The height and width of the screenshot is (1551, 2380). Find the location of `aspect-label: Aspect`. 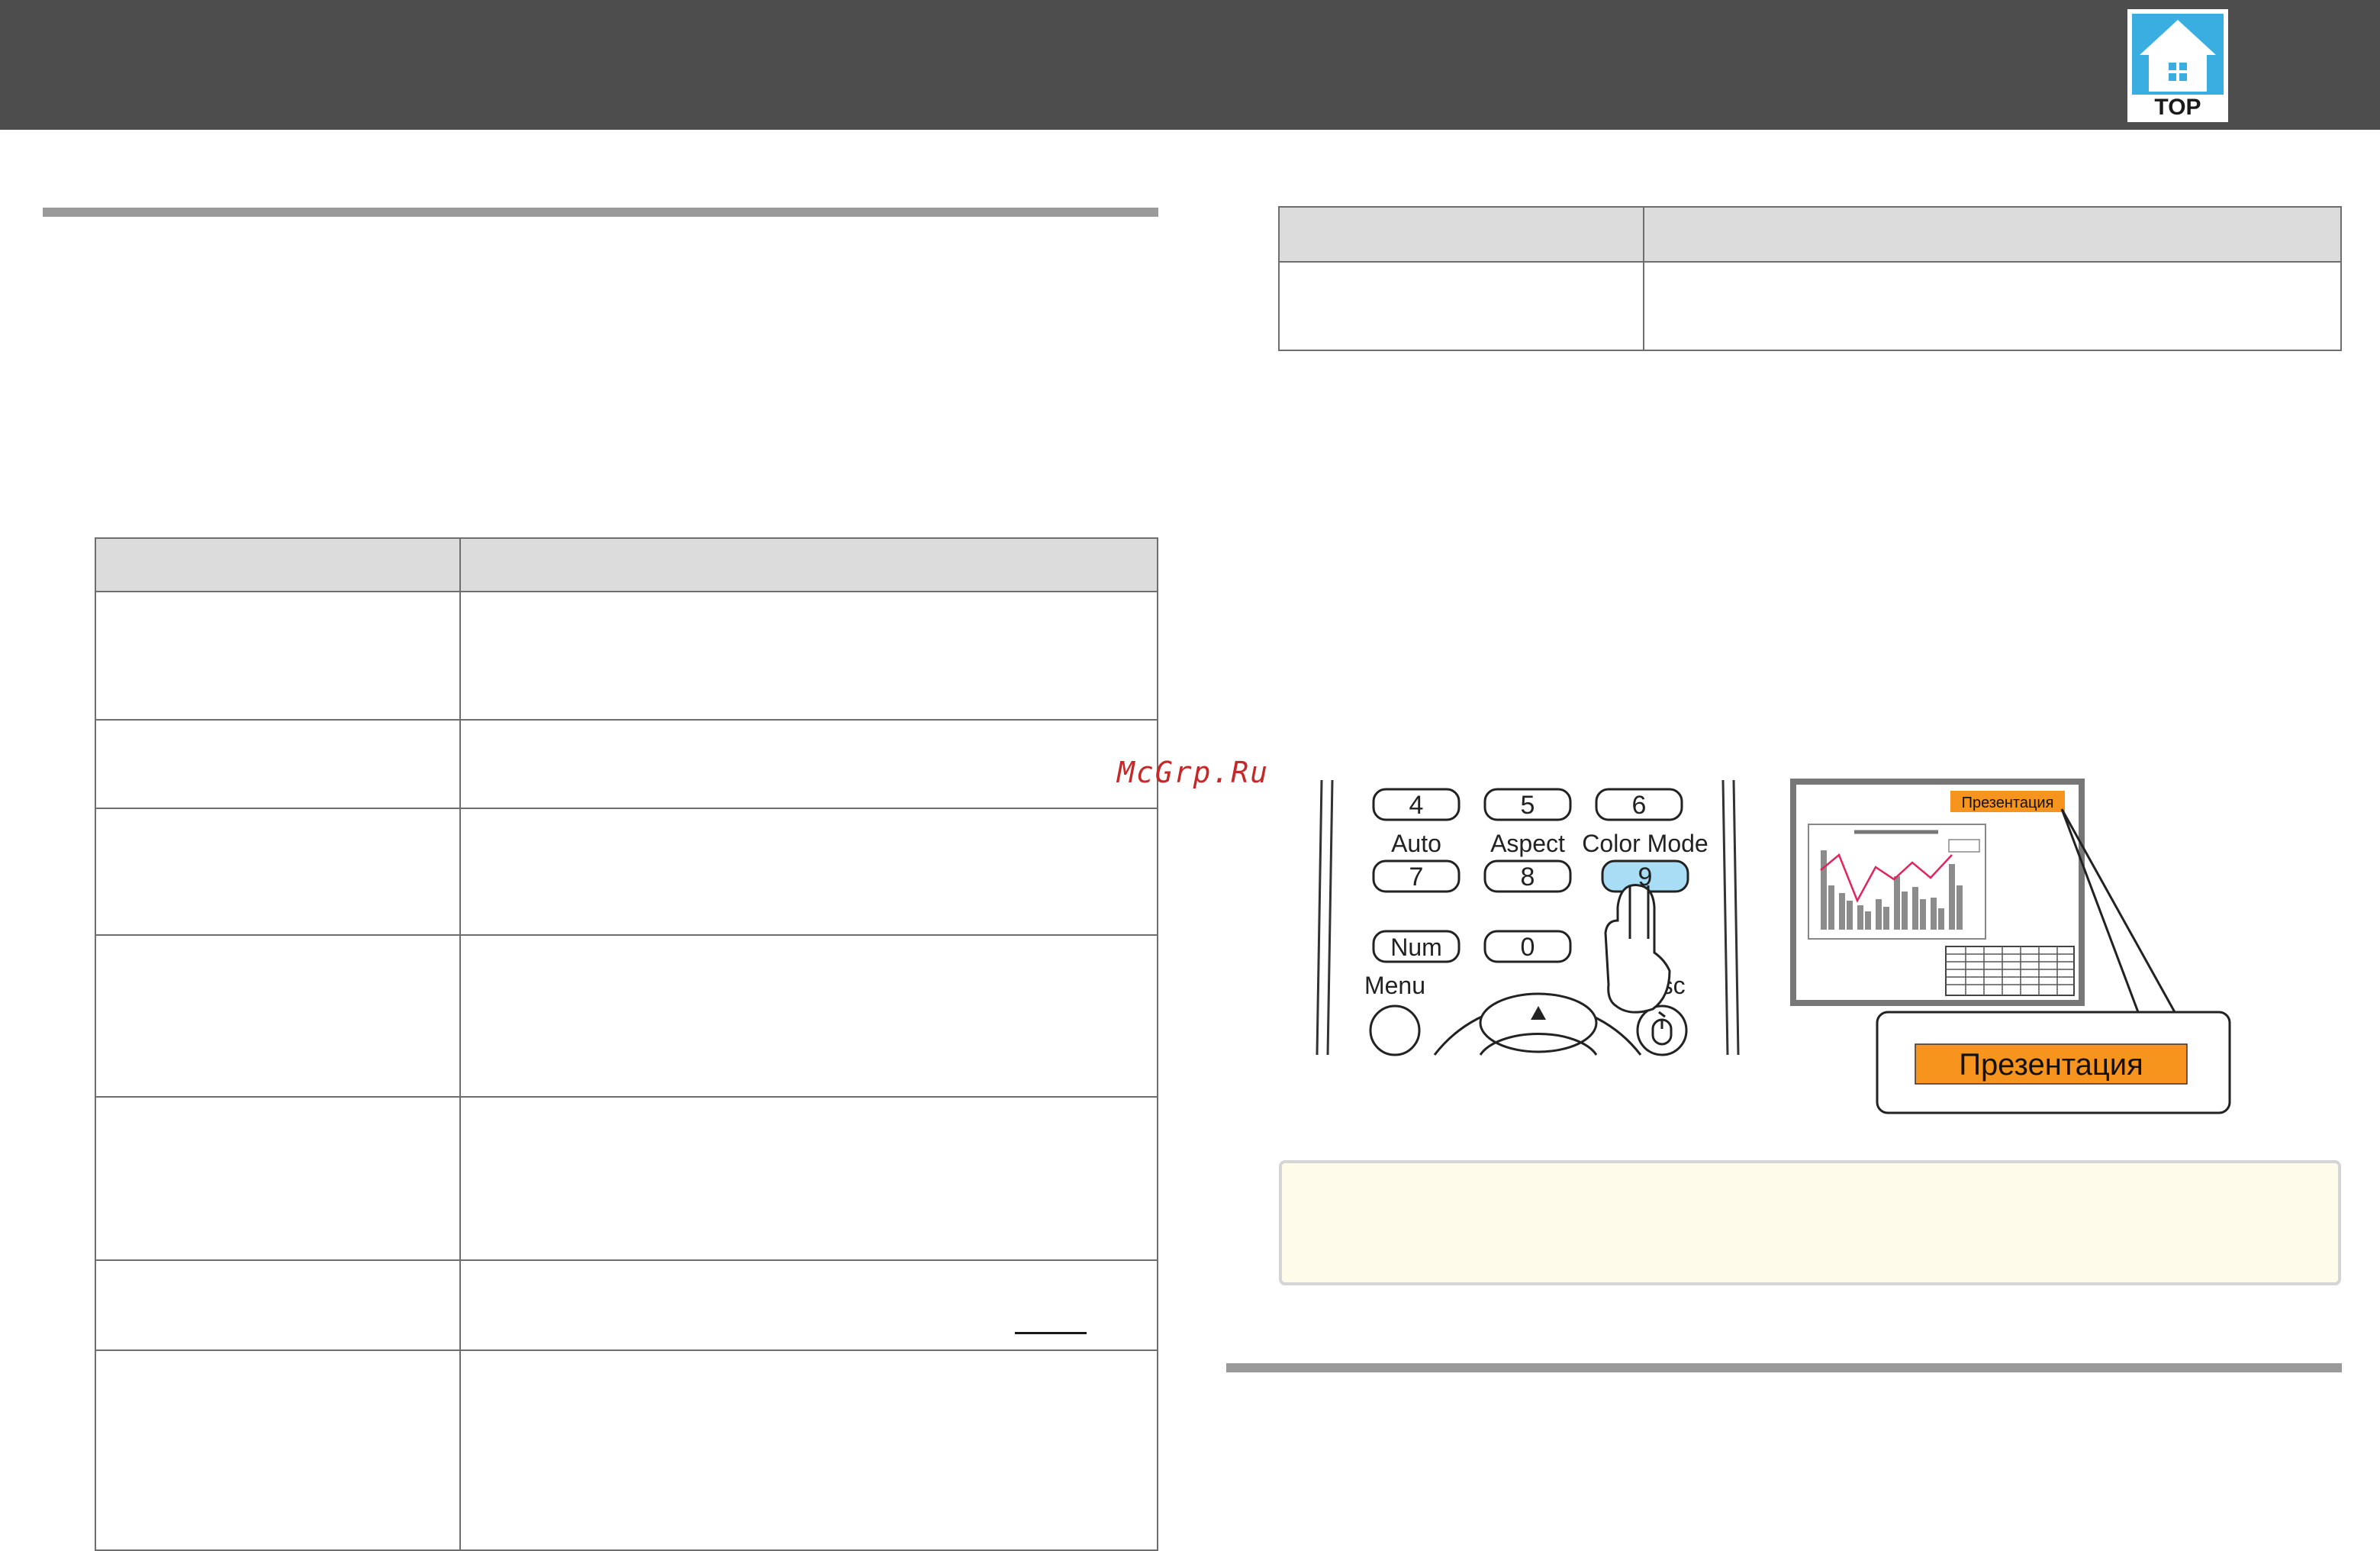

aspect-label: Aspect is located at coordinates (1527, 843).